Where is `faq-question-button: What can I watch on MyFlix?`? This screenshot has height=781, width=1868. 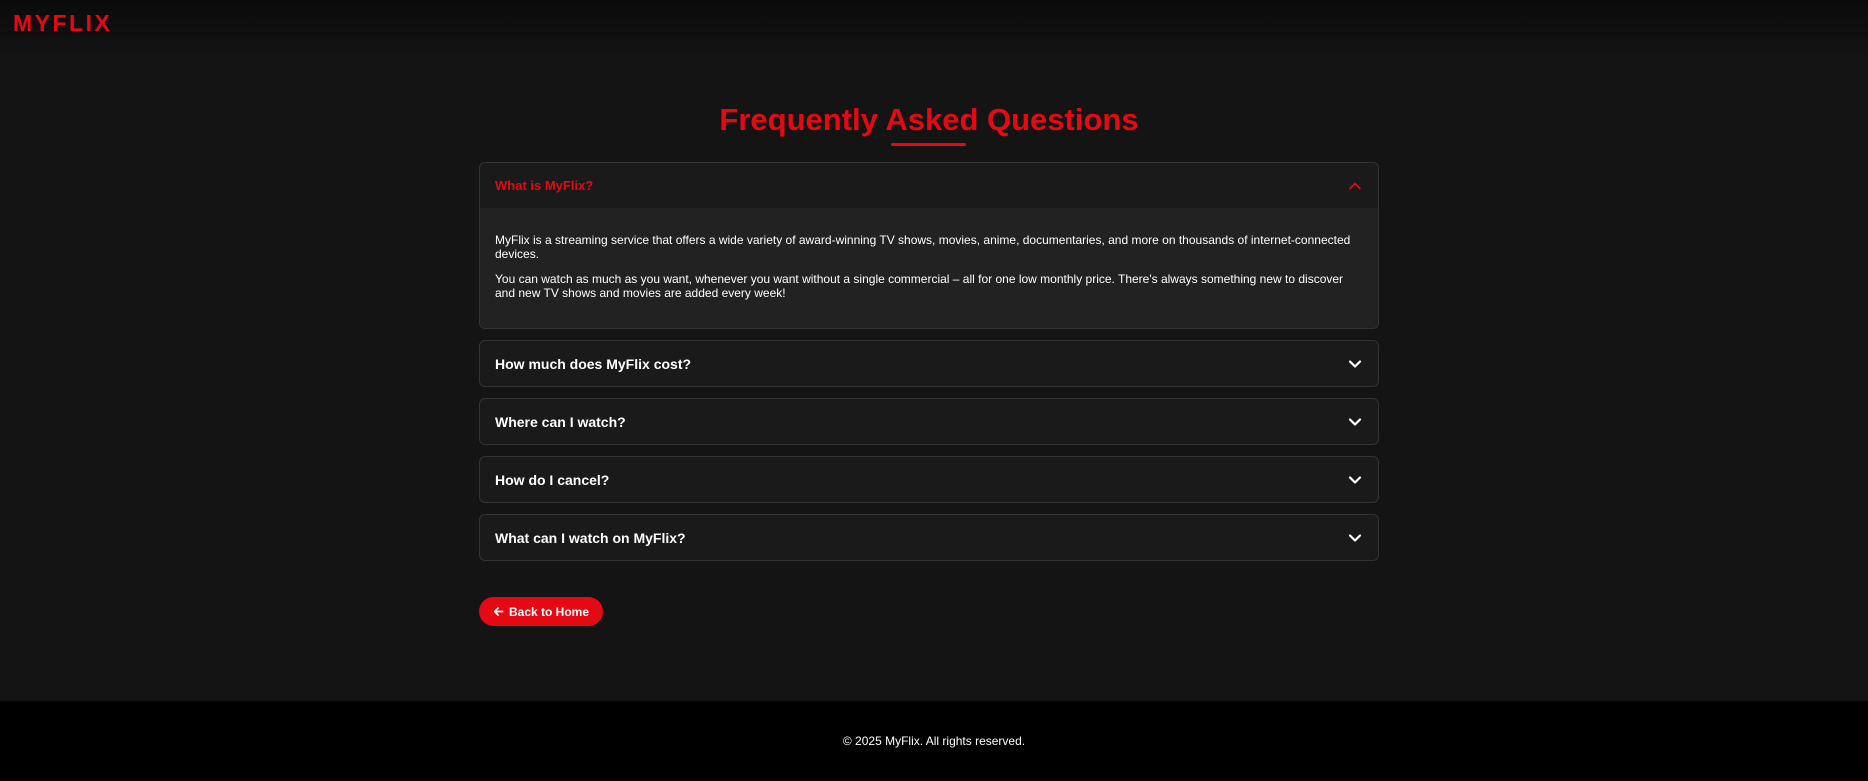
faq-question-button: What can I watch on MyFlix? is located at coordinates (929, 537).